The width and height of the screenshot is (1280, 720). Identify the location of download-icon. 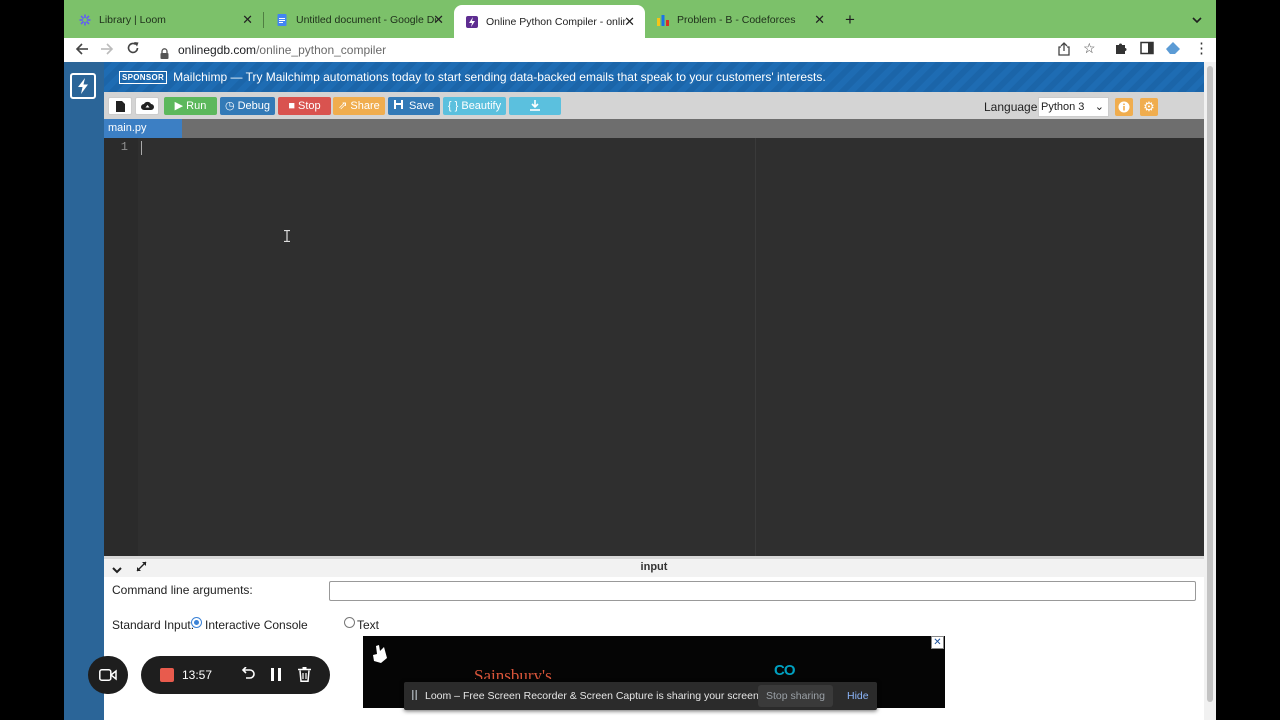
(535, 105).